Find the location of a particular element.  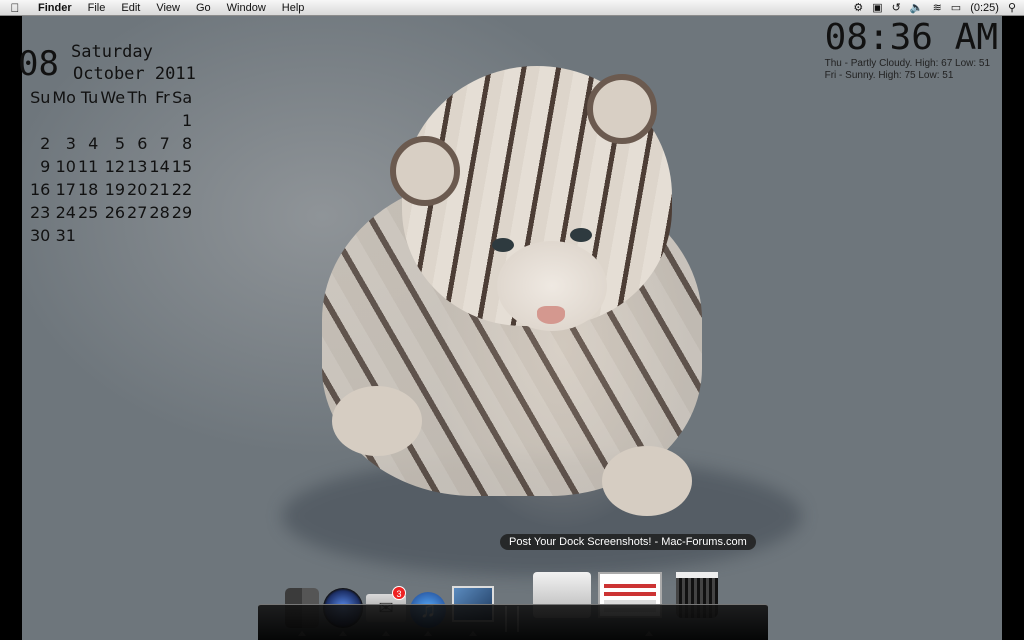

battery-time: (0:25) is located at coordinates (984, 8).